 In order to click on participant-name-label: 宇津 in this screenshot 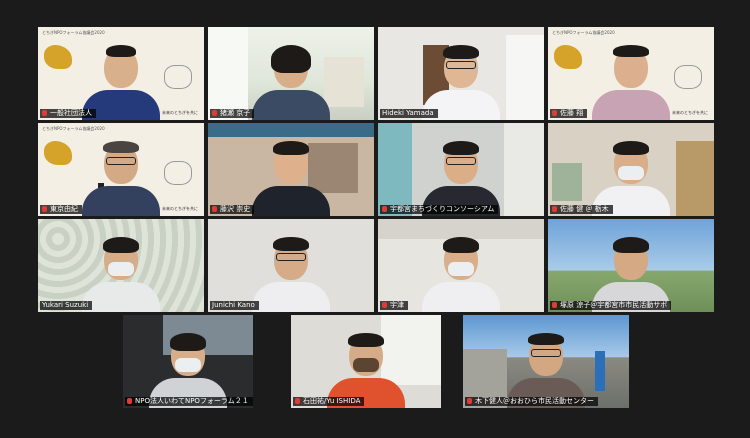, I will do `click(394, 305)`.